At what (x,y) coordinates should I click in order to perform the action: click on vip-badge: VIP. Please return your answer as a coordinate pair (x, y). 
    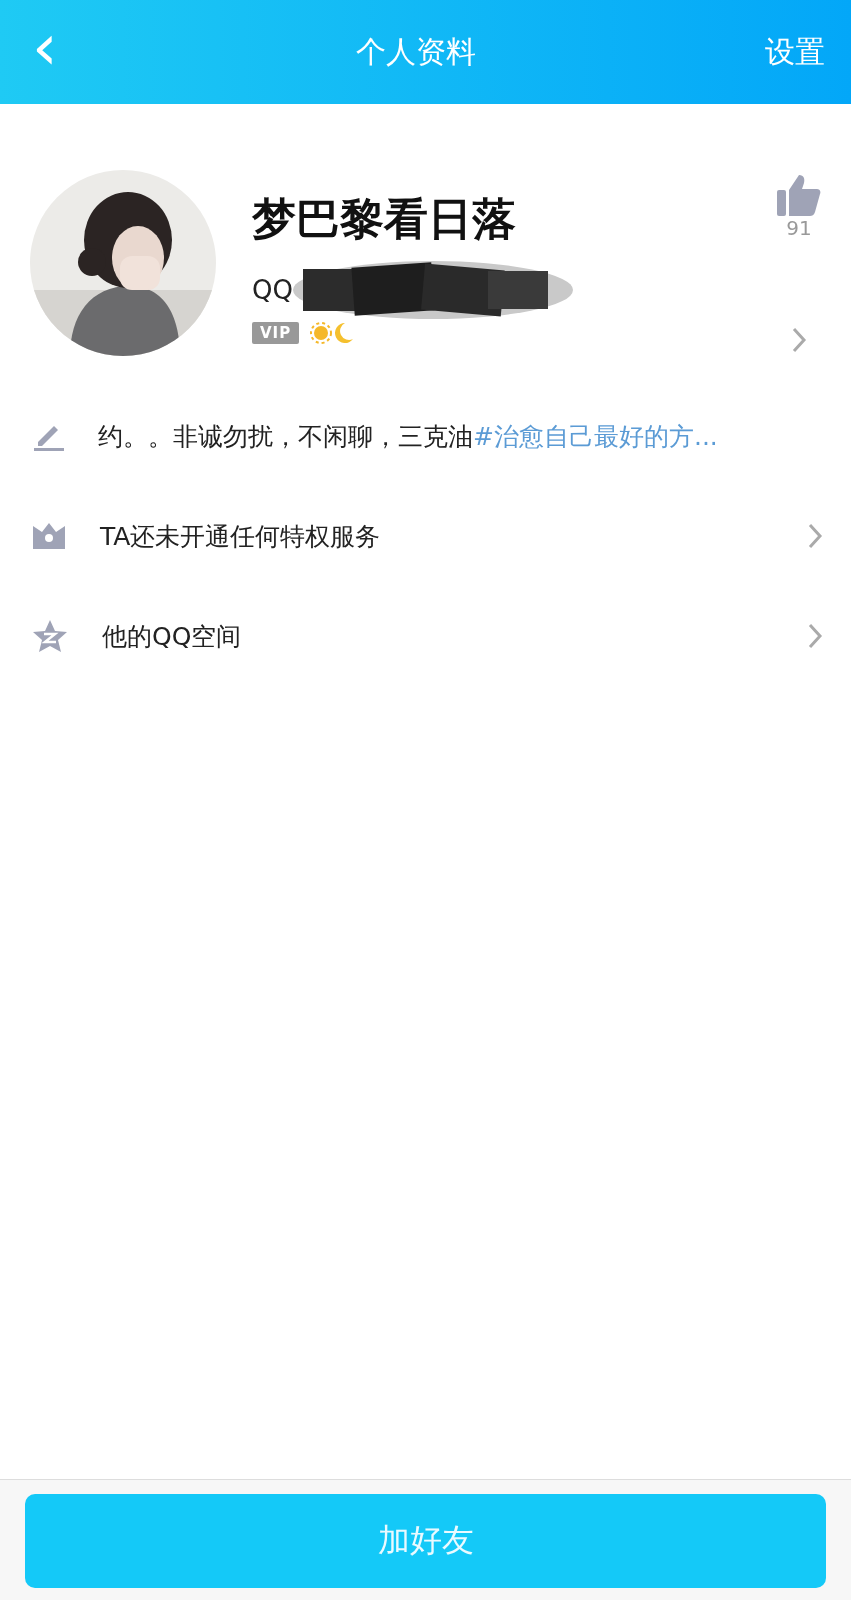
    Looking at the image, I should click on (276, 333).